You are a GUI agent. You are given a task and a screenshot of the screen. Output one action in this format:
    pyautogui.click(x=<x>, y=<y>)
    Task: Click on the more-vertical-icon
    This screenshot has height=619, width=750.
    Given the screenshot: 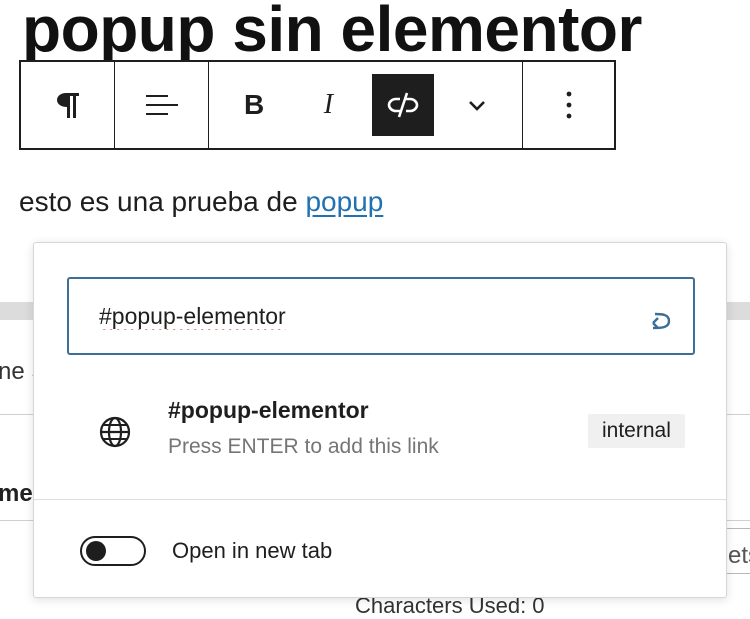 What is the action you would take?
    pyautogui.click(x=568, y=105)
    